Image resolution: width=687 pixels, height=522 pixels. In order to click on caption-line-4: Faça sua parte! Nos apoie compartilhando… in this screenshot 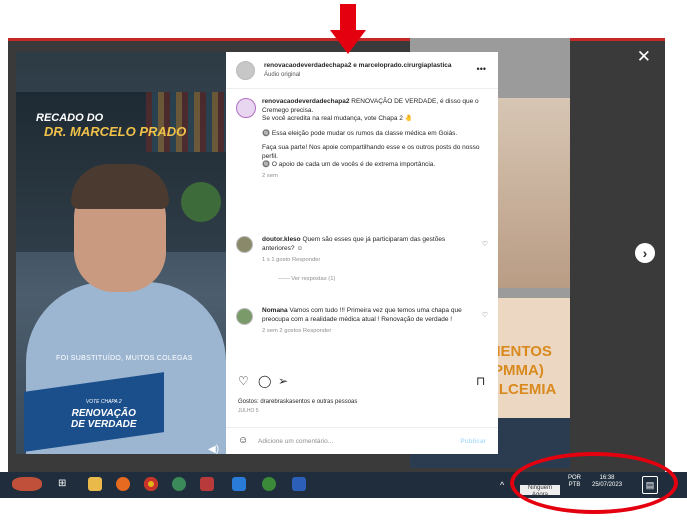, I will do `click(371, 152)`.